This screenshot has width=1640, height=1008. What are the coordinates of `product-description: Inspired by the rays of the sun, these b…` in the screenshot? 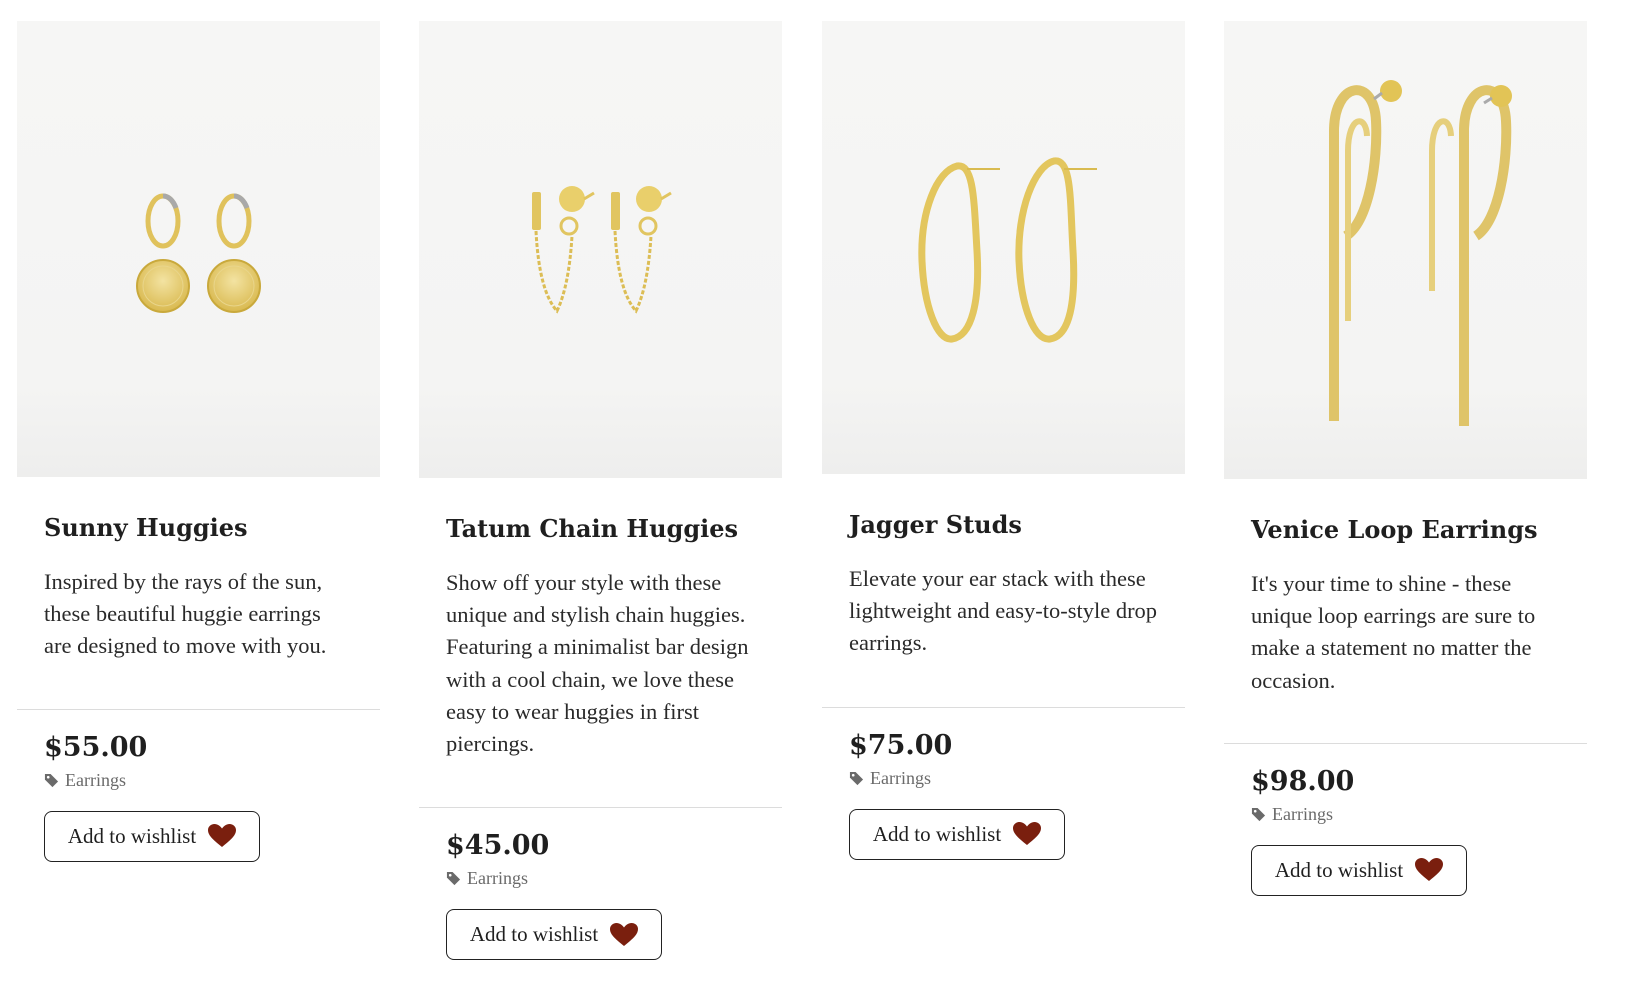 It's located at (185, 614).